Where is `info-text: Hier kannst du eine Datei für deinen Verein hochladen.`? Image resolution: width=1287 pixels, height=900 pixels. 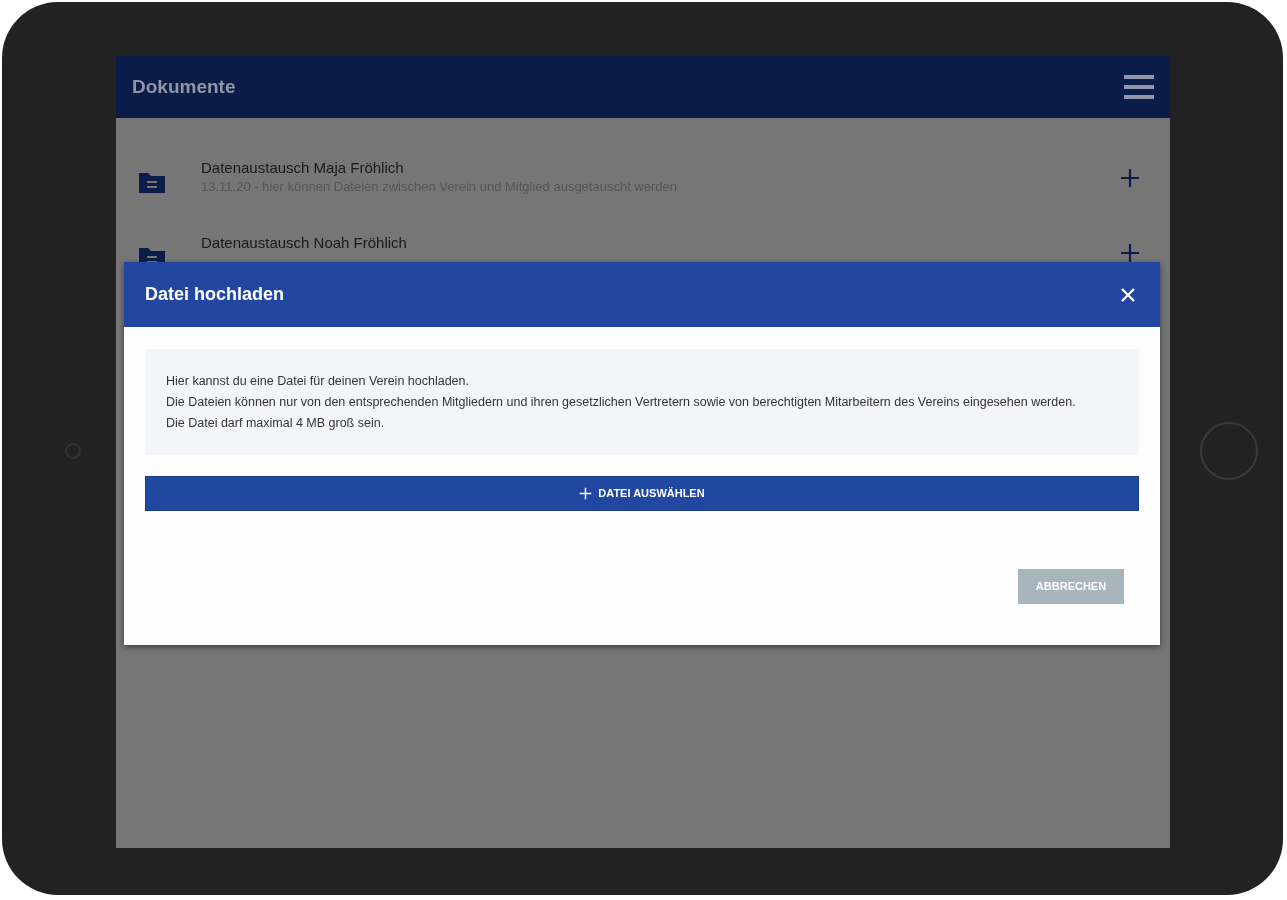 info-text: Hier kannst du eine Datei für deinen Verein hochladen. is located at coordinates (318, 381).